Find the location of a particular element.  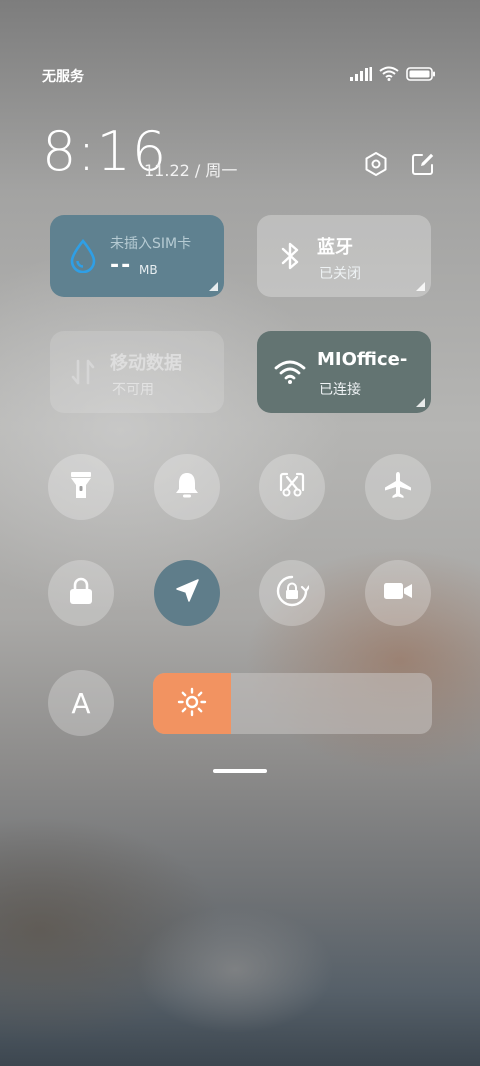

battery-icon is located at coordinates (421, 75).